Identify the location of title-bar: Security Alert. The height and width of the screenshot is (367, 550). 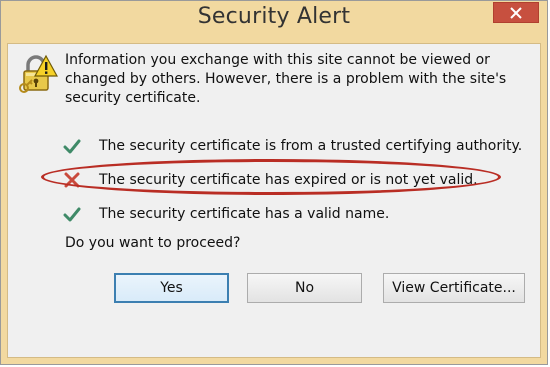
(274, 22).